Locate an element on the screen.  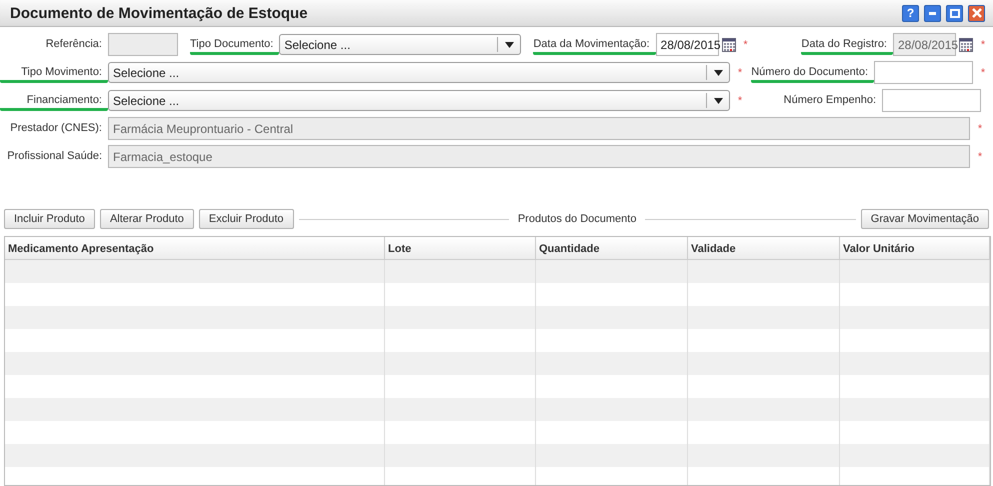
date-field: 28/08/2015 is located at coordinates (687, 44).